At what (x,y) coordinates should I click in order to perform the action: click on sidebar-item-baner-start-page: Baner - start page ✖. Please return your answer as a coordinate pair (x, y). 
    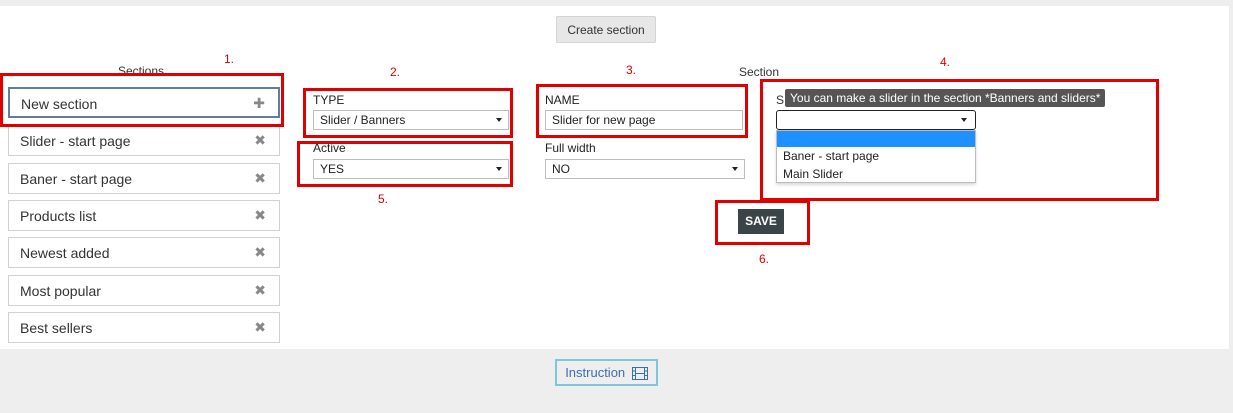
    Looking at the image, I should click on (144, 178).